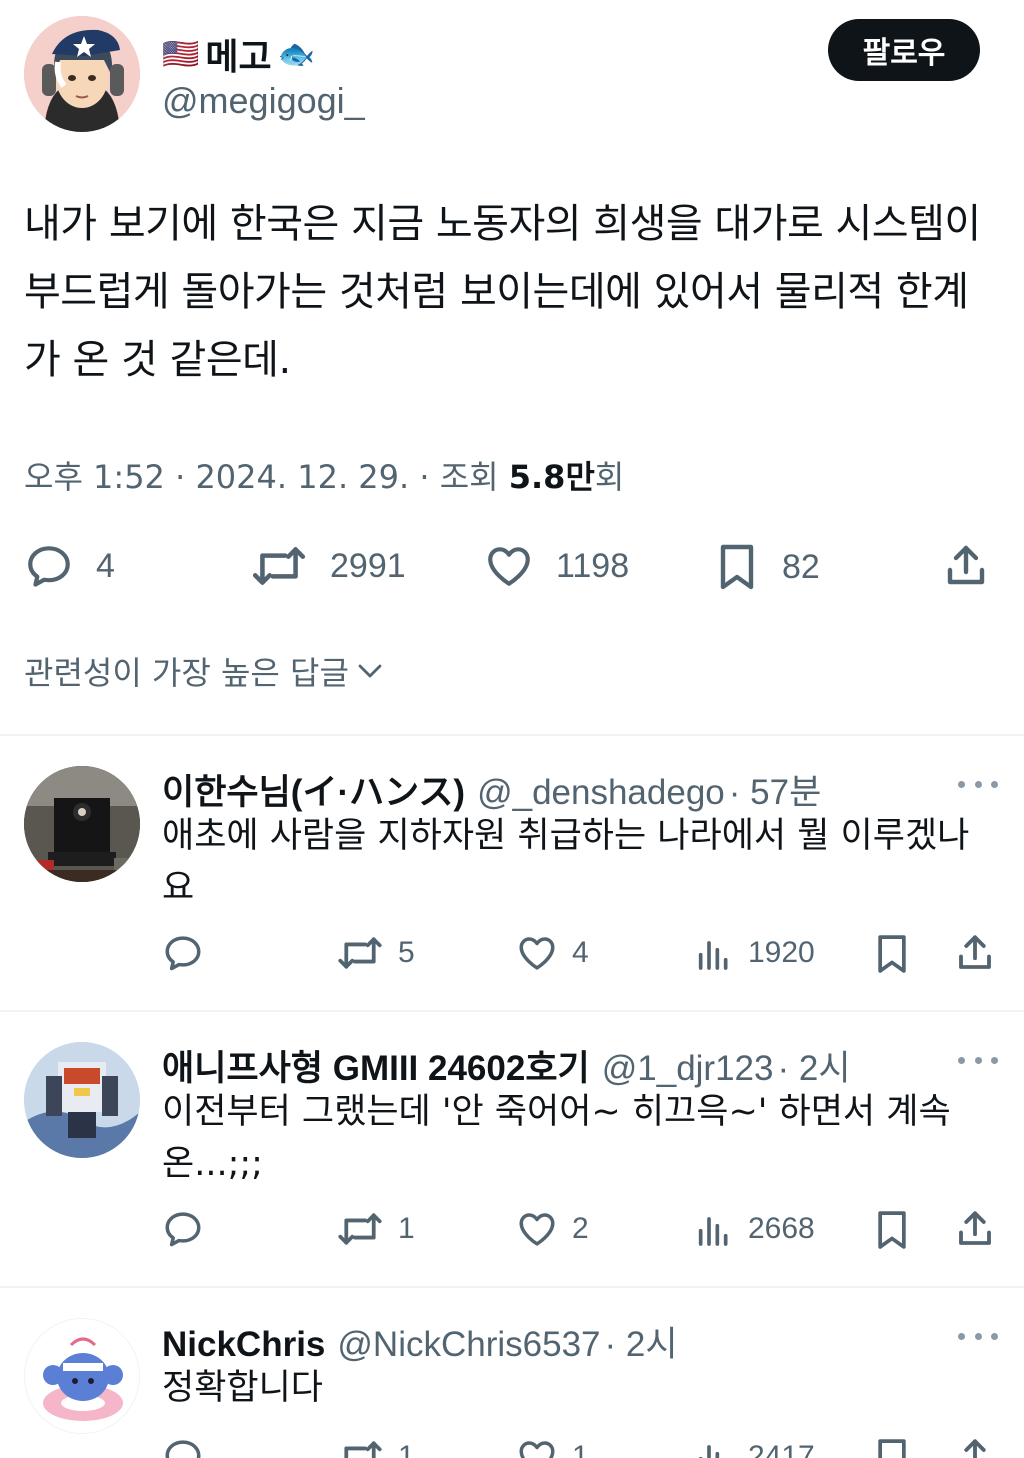  I want to click on reply-text: 애초에 사람을 지하자원 취급하는 나라에서 뭘 이루겠나요, so click(566, 862).